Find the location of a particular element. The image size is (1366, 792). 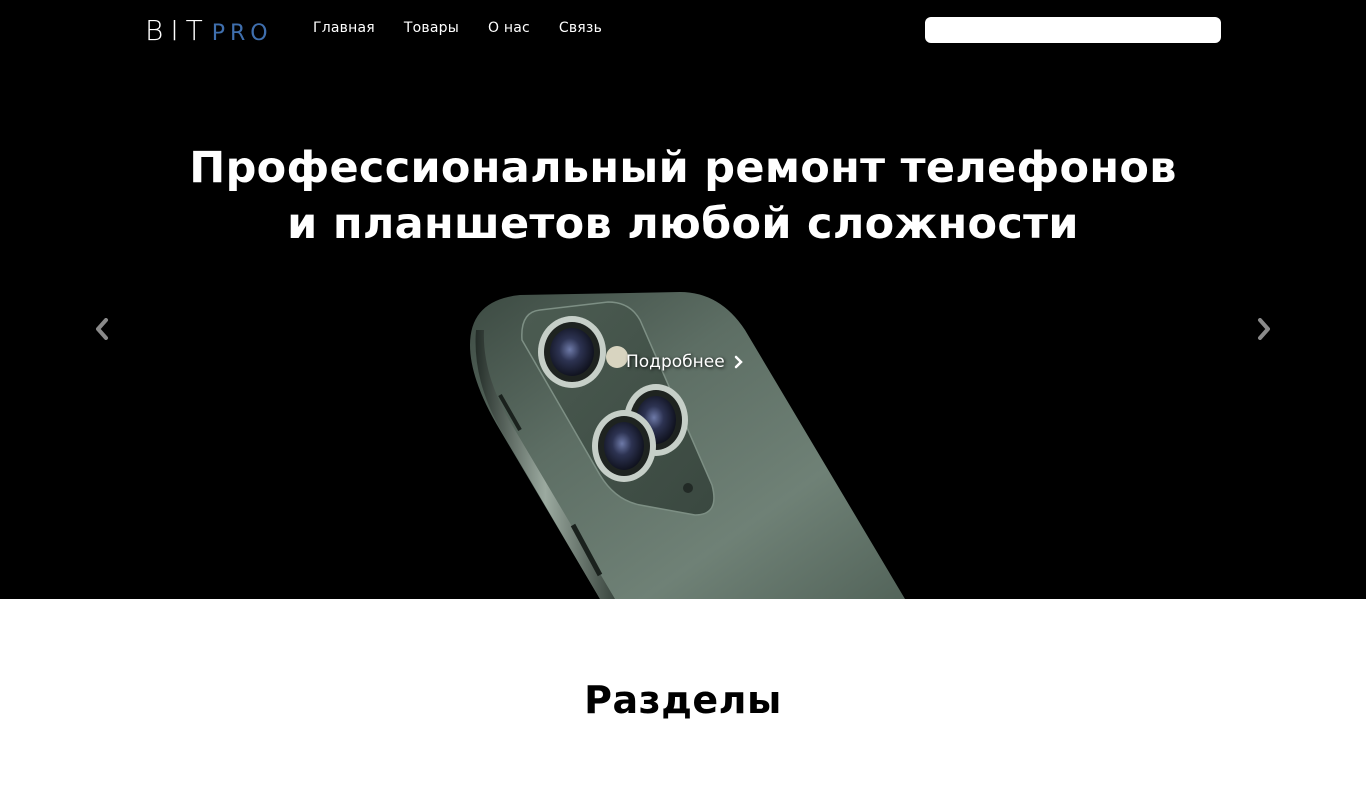

nav-link-home: Главная is located at coordinates (344, 28).